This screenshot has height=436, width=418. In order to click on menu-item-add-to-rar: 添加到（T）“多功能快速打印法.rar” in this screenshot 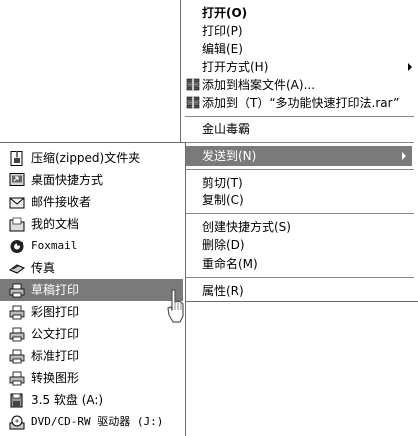, I will do `click(299, 103)`.